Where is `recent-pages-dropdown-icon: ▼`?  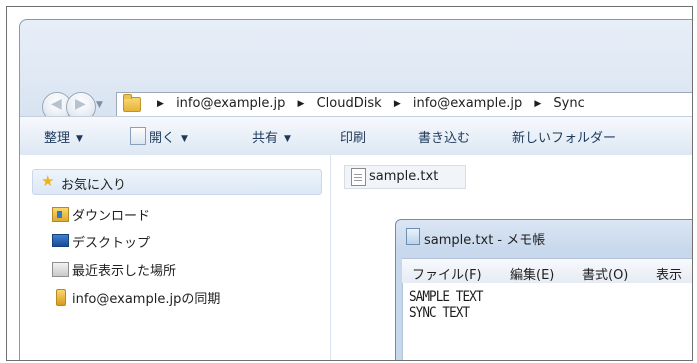 recent-pages-dropdown-icon: ▼ is located at coordinates (99, 105).